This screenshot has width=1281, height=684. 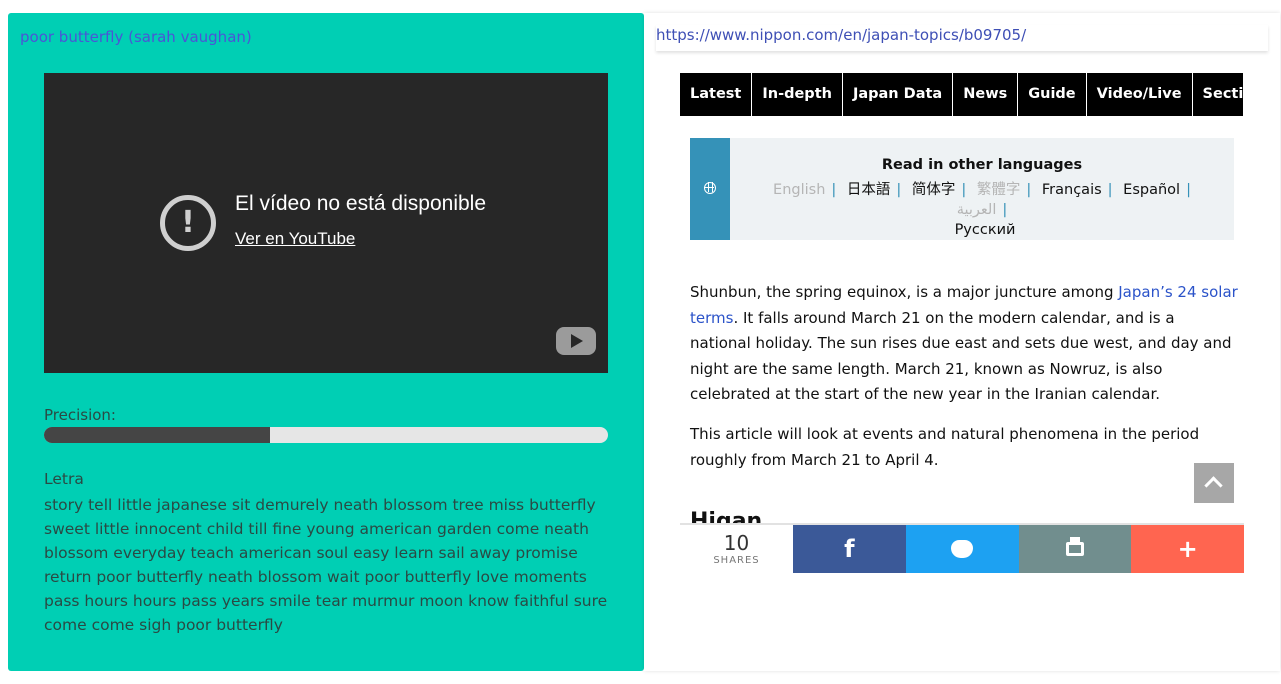 I want to click on share-count-number: 10, so click(x=736, y=543).